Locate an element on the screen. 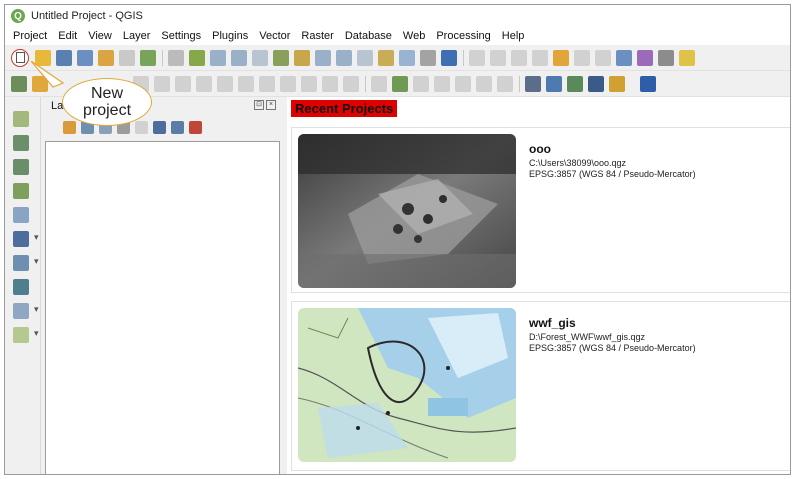  copy-features-icon is located at coordinates (288, 83).